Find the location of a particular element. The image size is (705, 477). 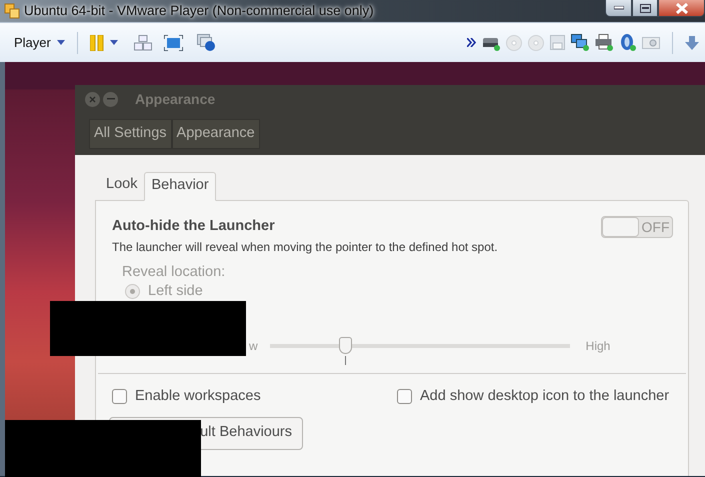

chevron-icon is located at coordinates (471, 42).